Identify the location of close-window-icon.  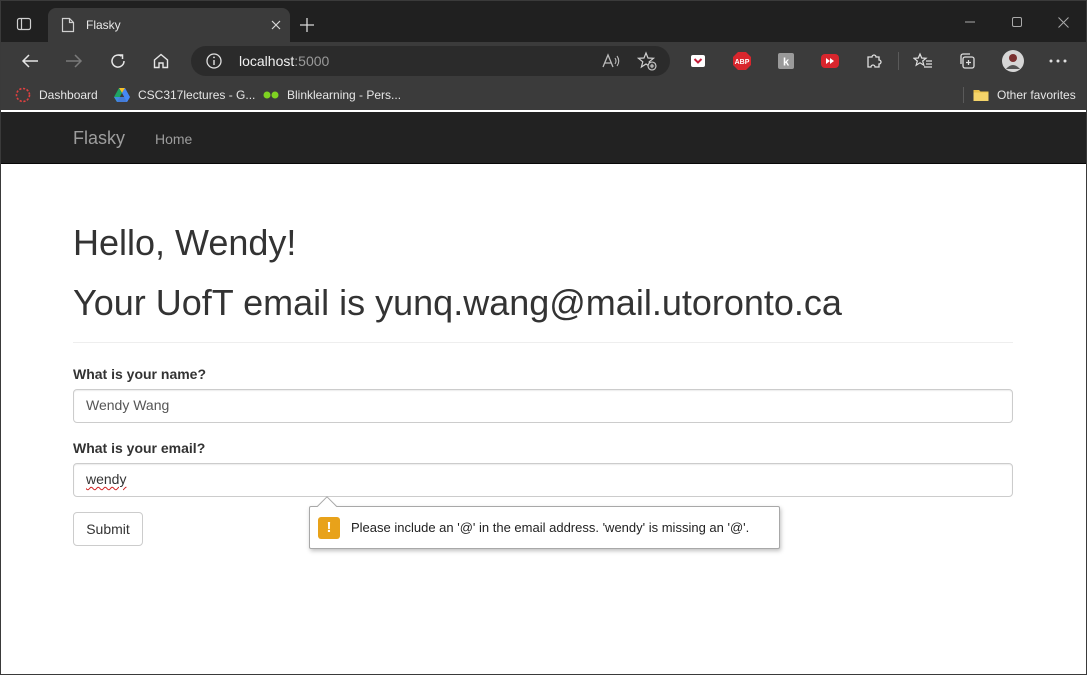
(1063, 22).